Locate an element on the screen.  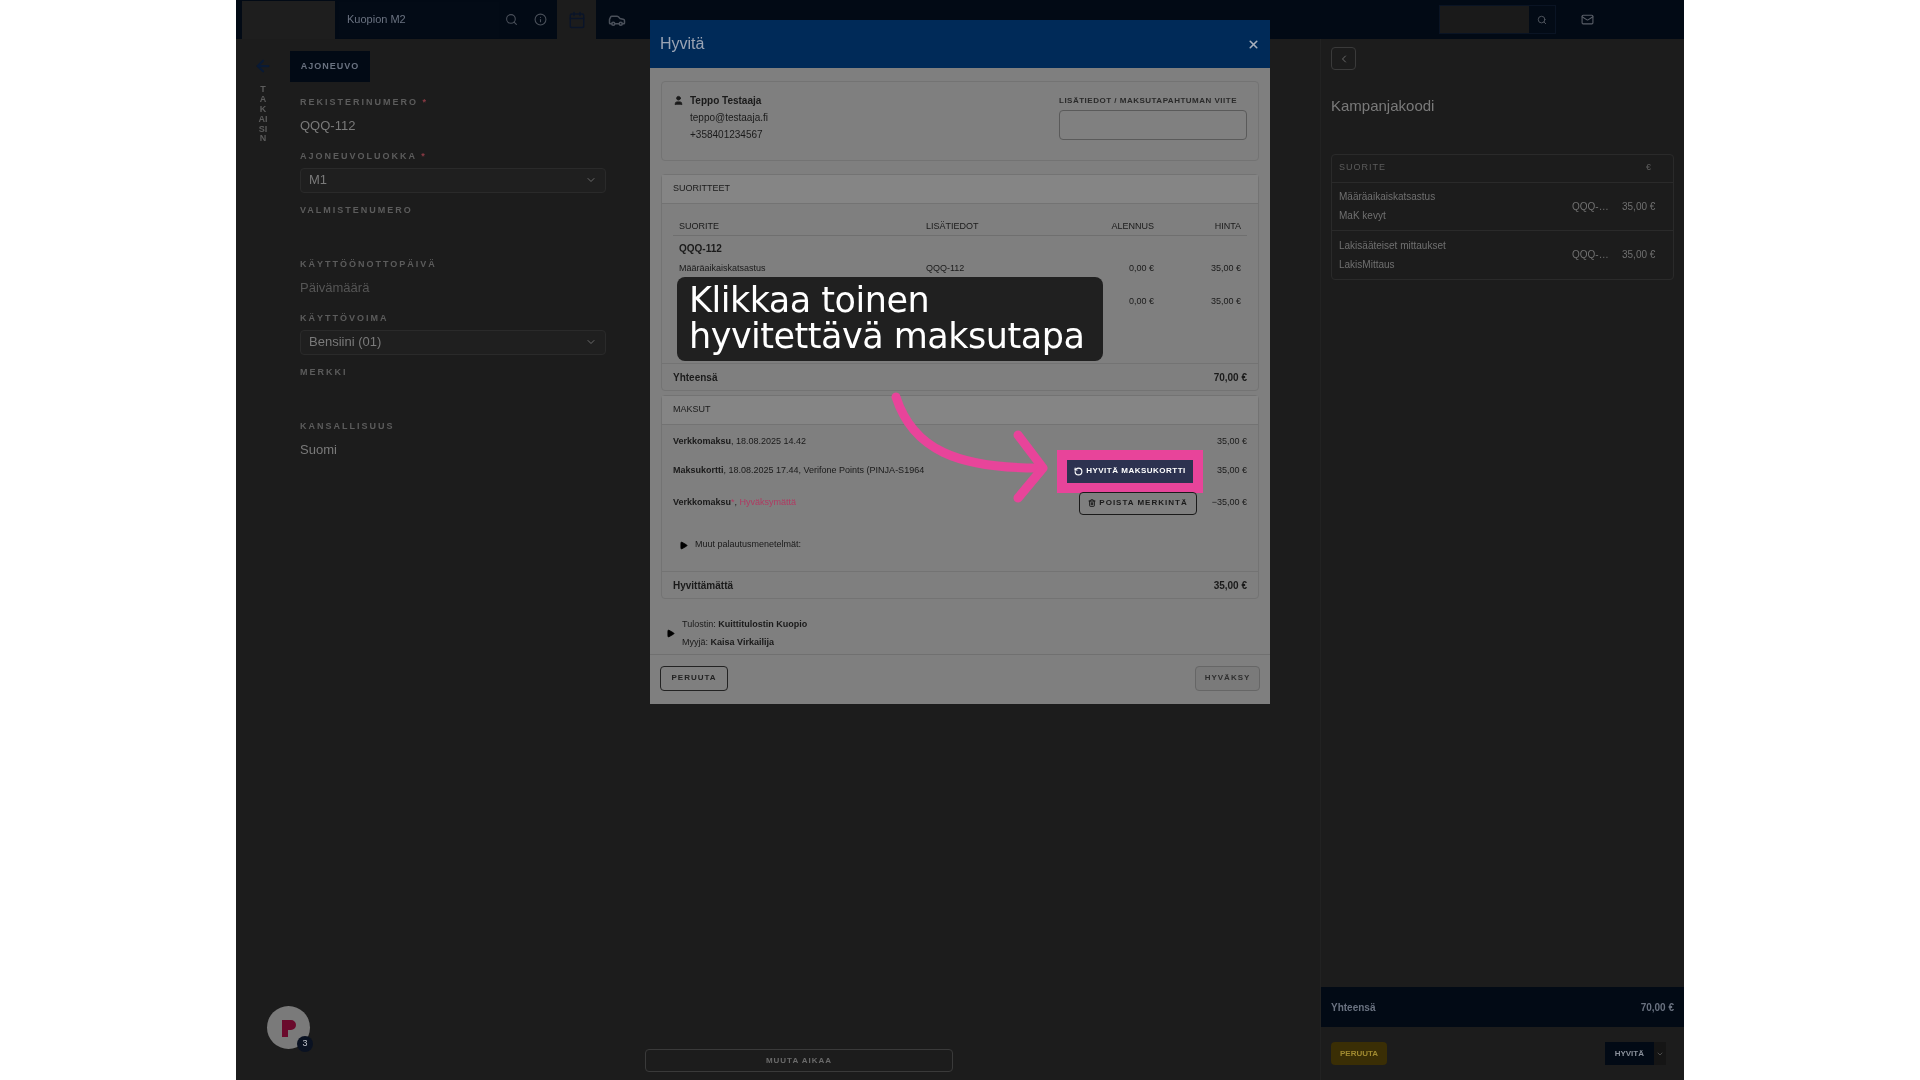
seller-info: Myyjä: Kaisa Virkailija is located at coordinates (728, 642).